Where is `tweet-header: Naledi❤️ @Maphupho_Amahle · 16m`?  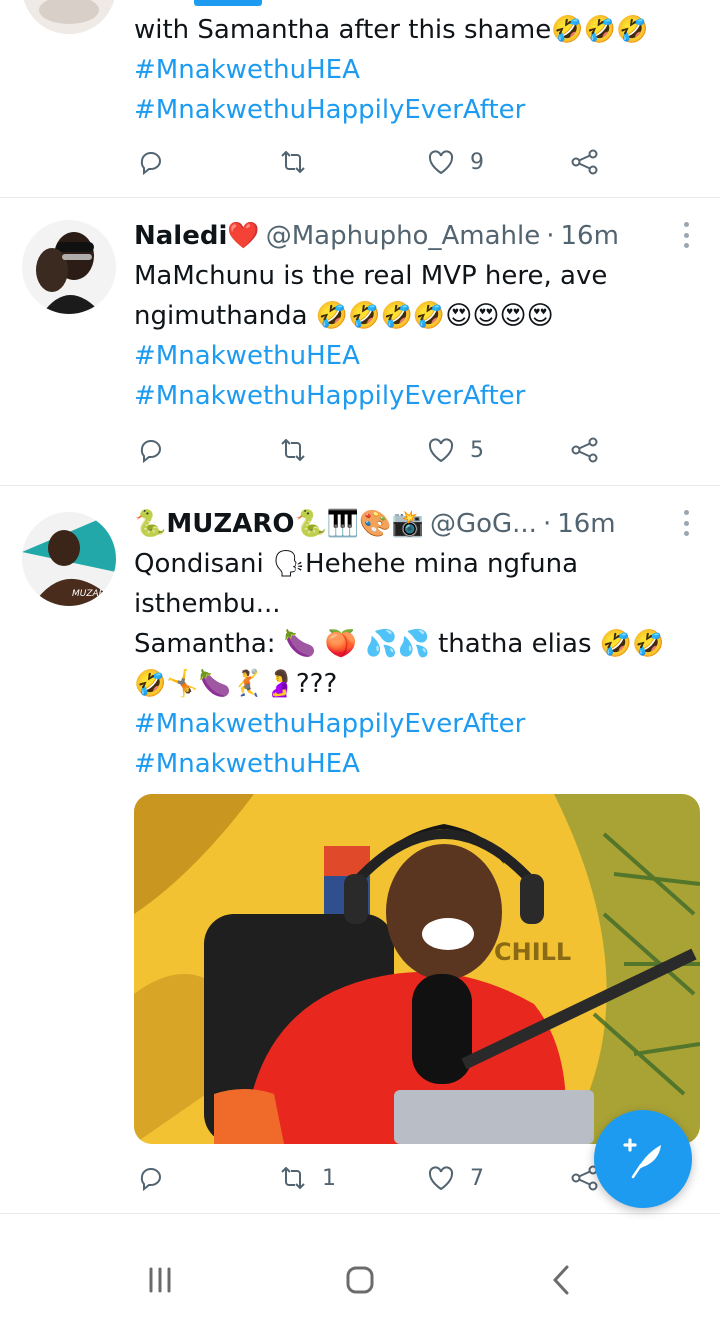
tweet-header: Naledi❤️ @Maphupho_Amahle · 16m is located at coordinates (376, 236).